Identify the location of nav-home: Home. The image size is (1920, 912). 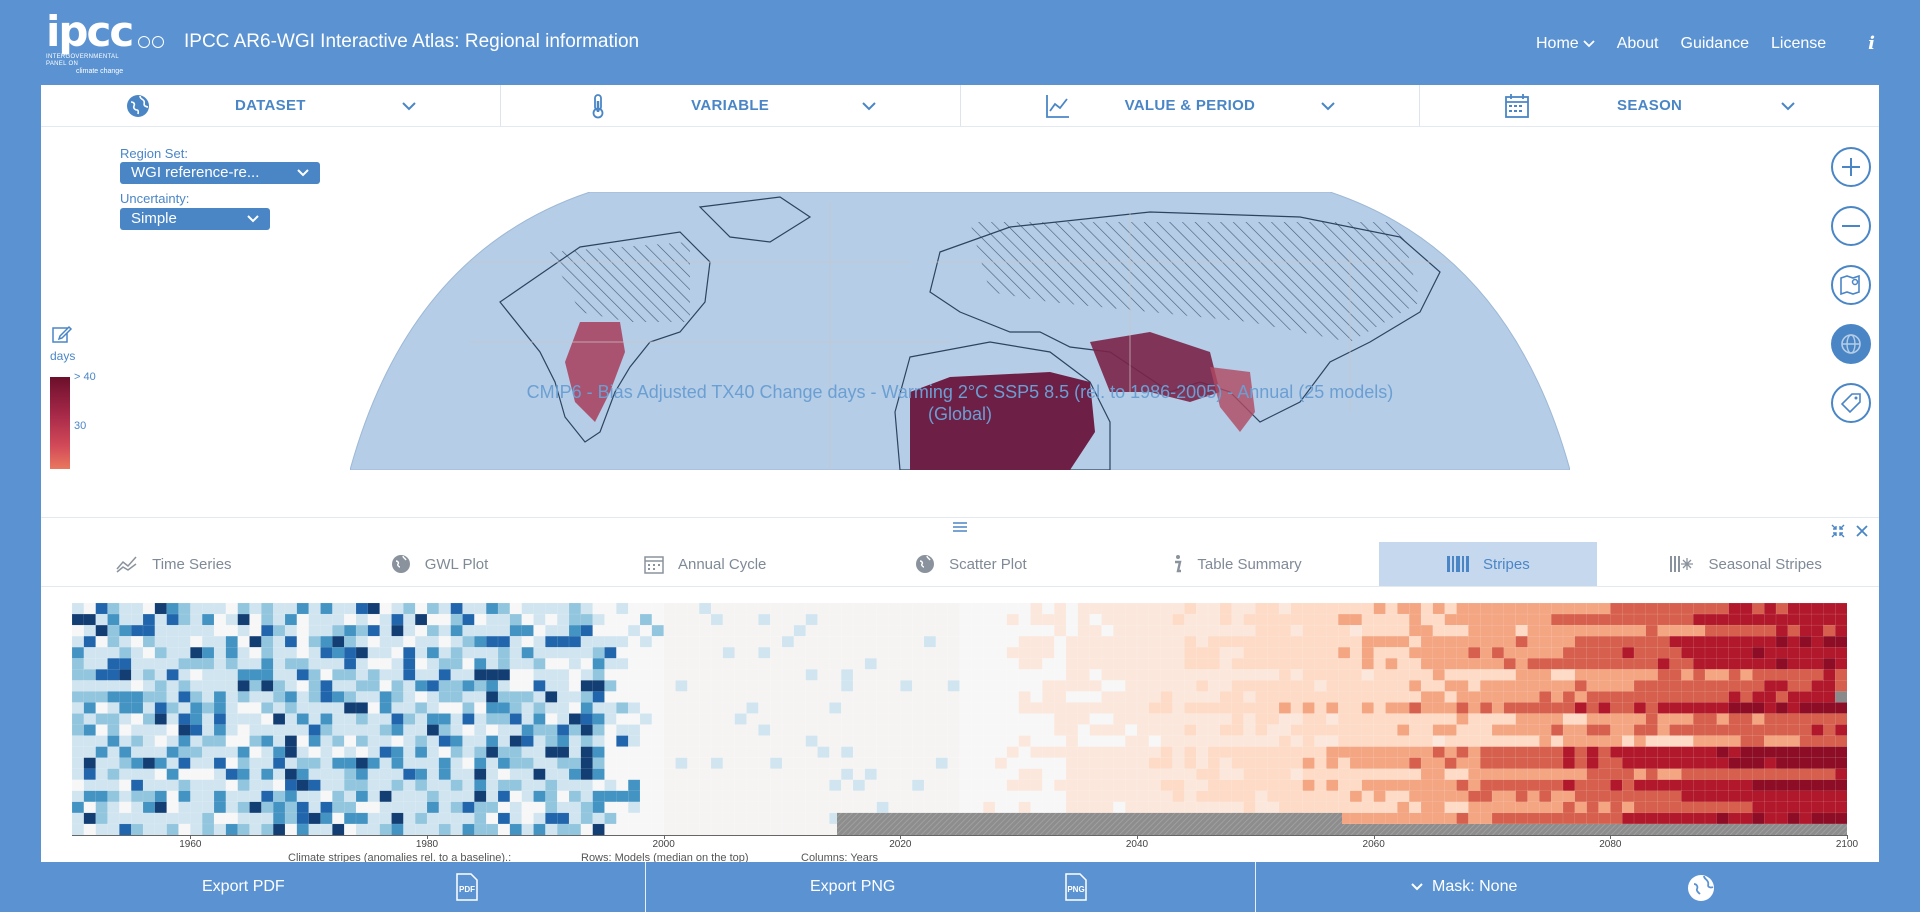
(1565, 44).